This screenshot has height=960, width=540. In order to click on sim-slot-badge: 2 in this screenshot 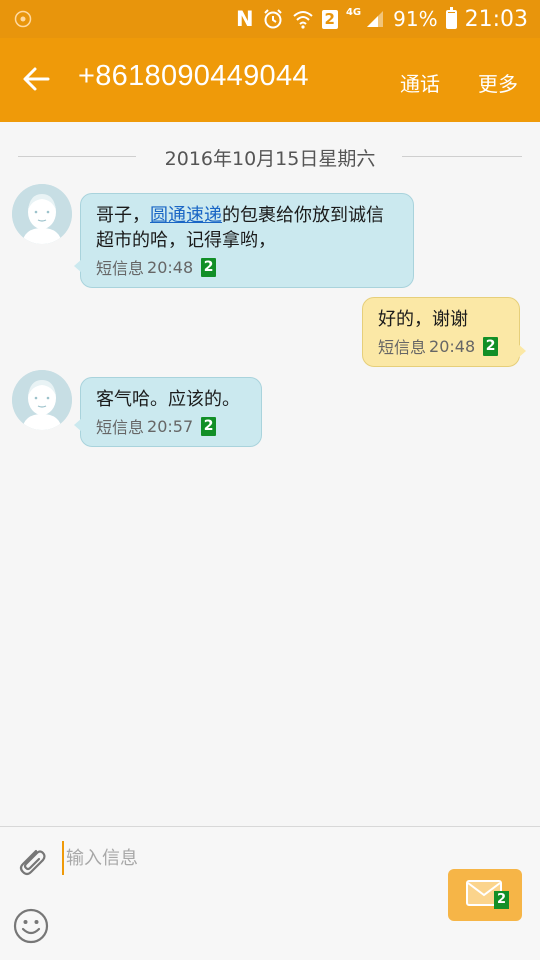, I will do `click(329, 19)`.